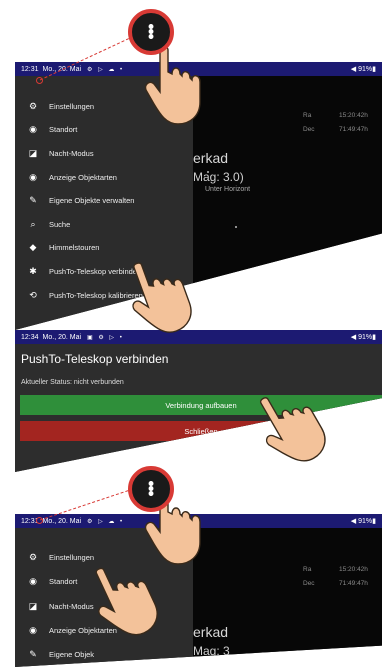 This screenshot has width=382, height=667. Describe the element at coordinates (30, 337) in the screenshot. I see `status-time: 12:34` at that location.